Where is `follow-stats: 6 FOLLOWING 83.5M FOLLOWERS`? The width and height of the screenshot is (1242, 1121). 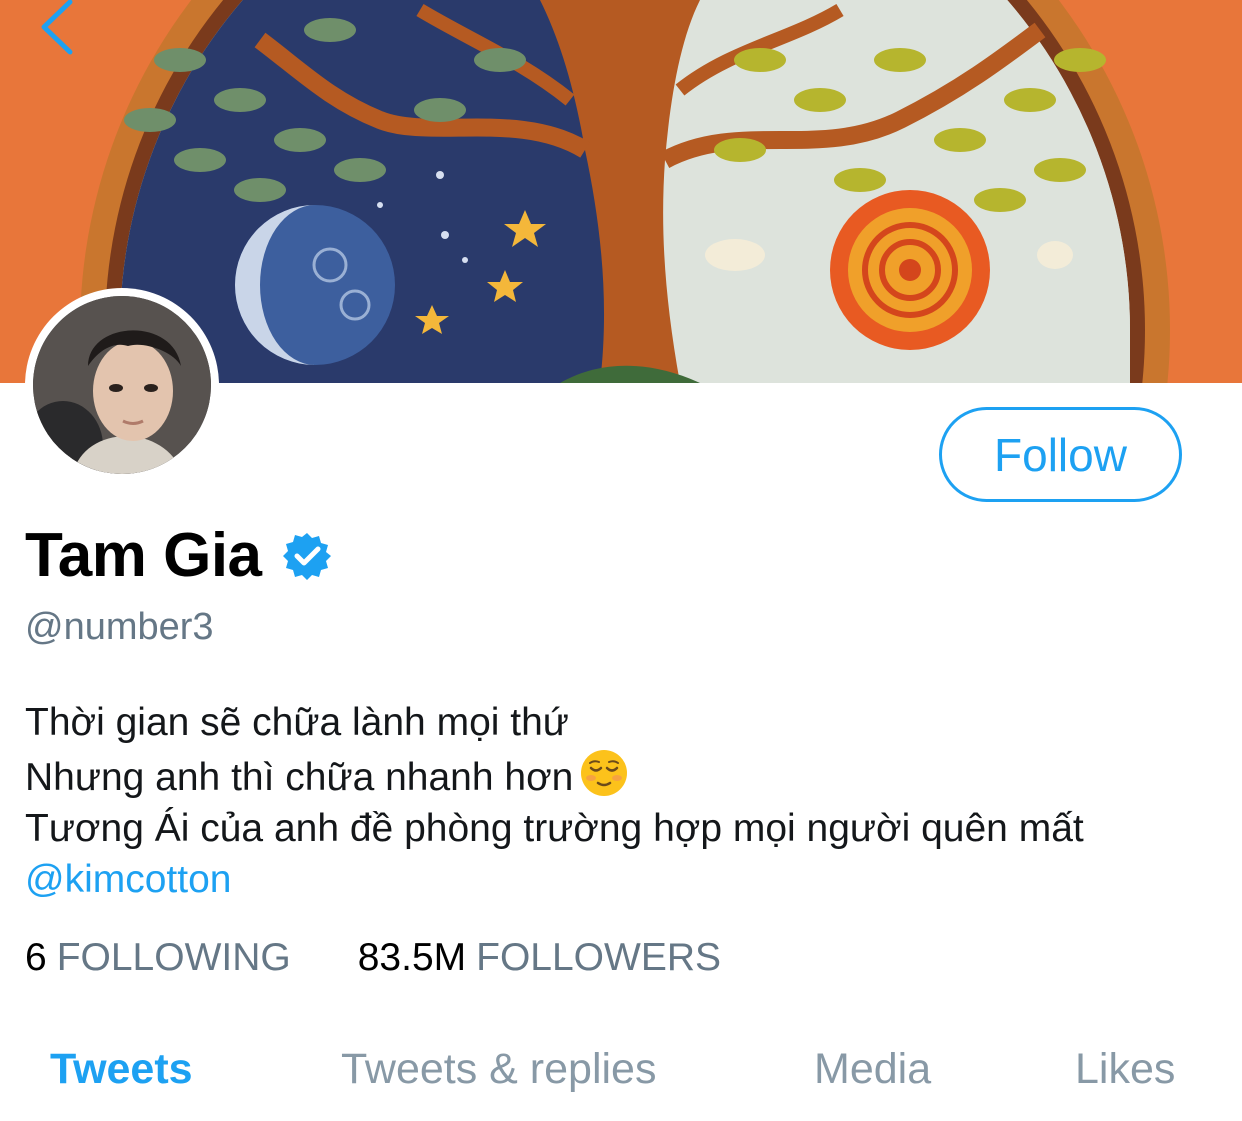 follow-stats: 6 FOLLOWING 83.5M FOLLOWERS is located at coordinates (373, 958).